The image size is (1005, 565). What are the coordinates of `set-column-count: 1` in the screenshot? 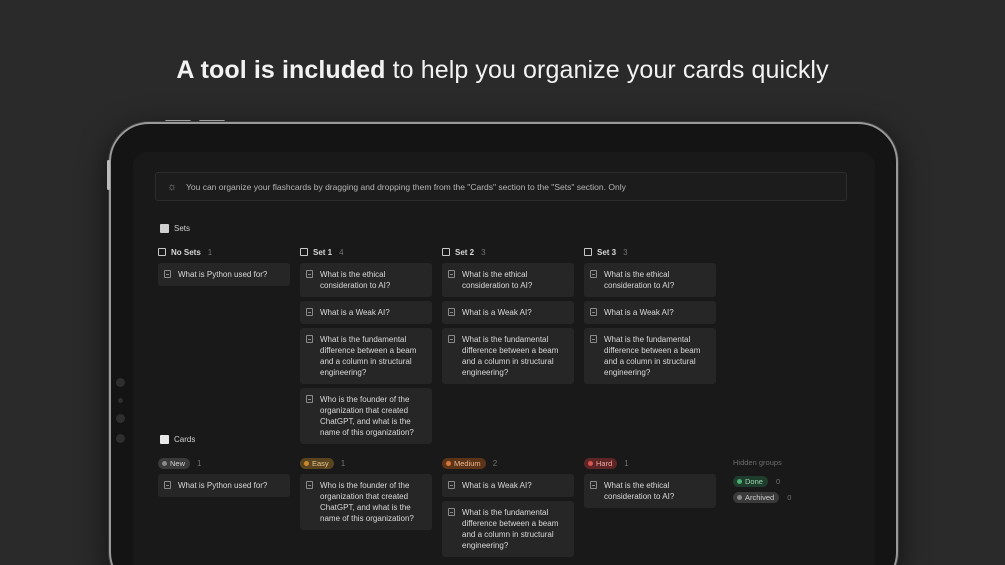 It's located at (210, 252).